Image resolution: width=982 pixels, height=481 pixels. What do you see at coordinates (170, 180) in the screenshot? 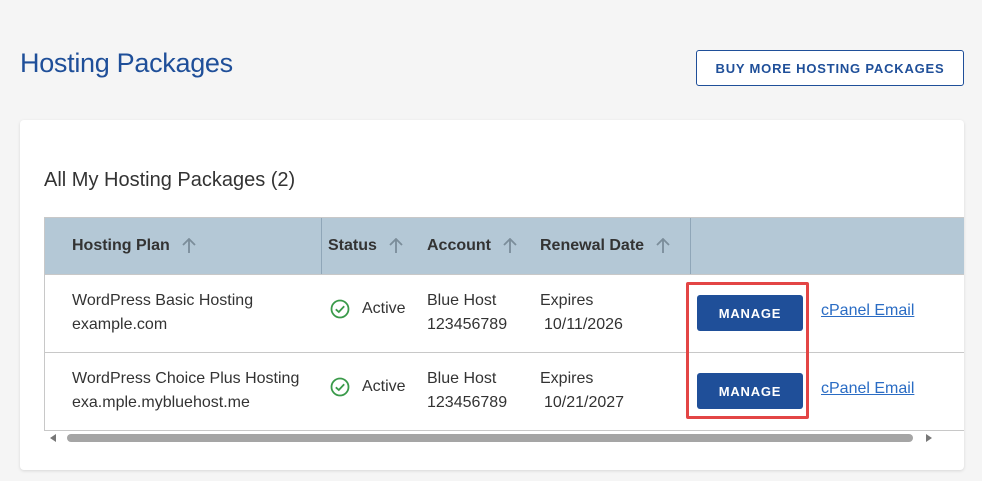
I see `card-title: All My Hosting Packages (2)` at bounding box center [170, 180].